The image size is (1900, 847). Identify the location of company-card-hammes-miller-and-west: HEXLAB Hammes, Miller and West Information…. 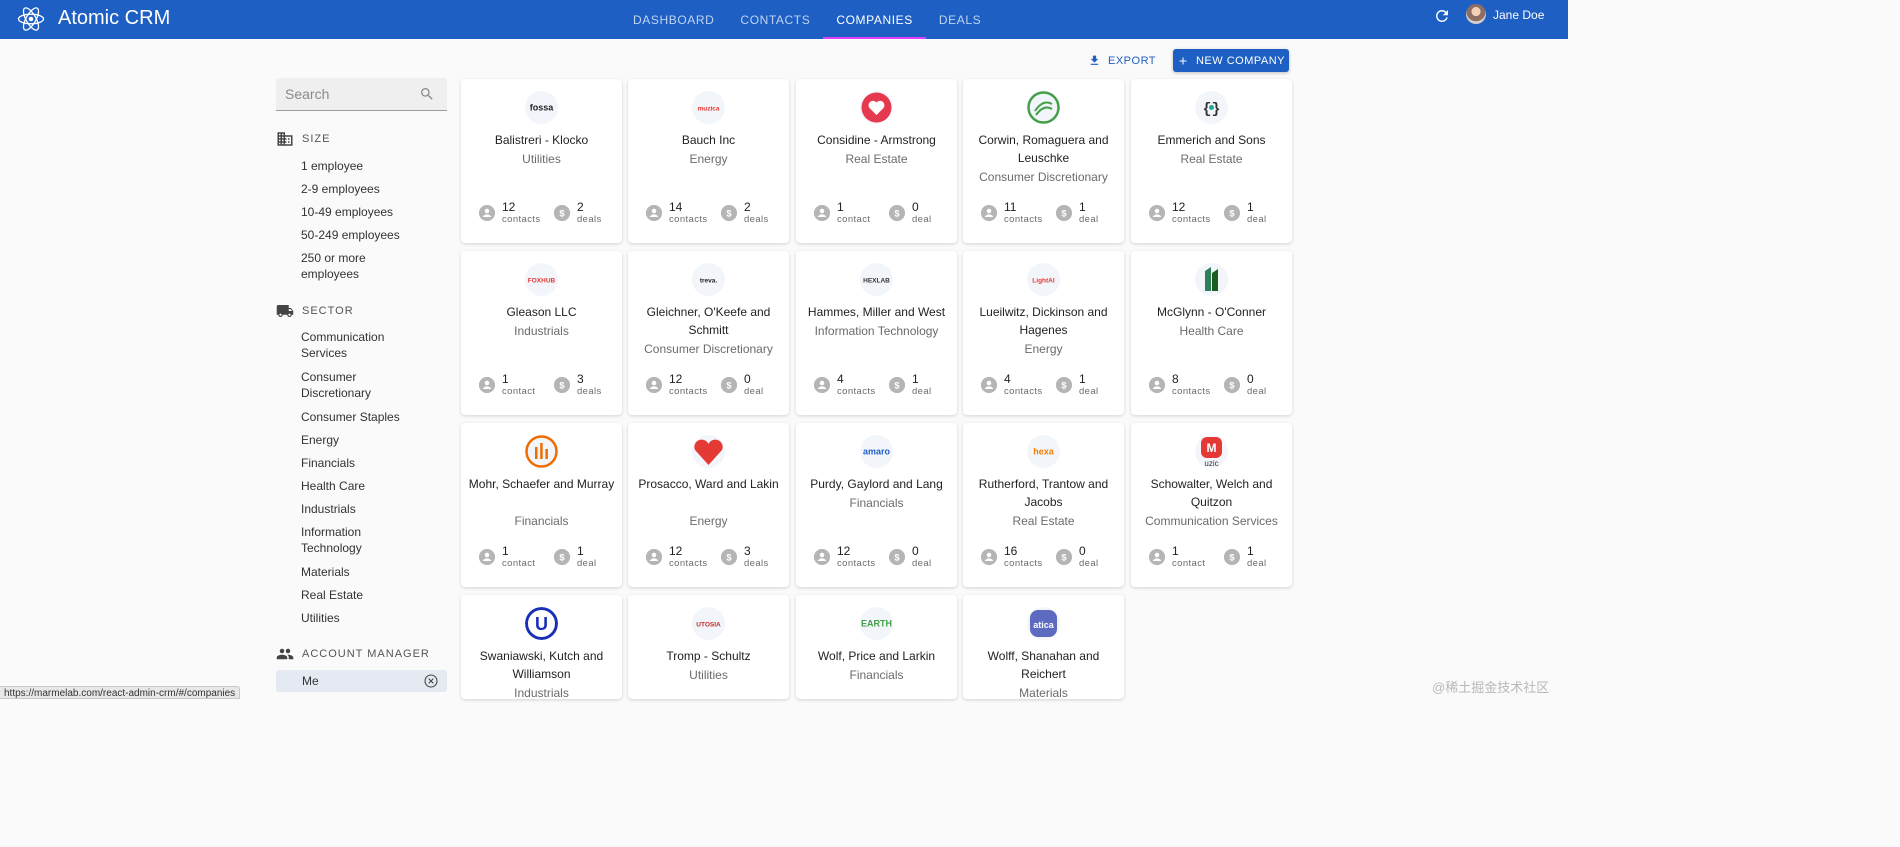
(876, 333).